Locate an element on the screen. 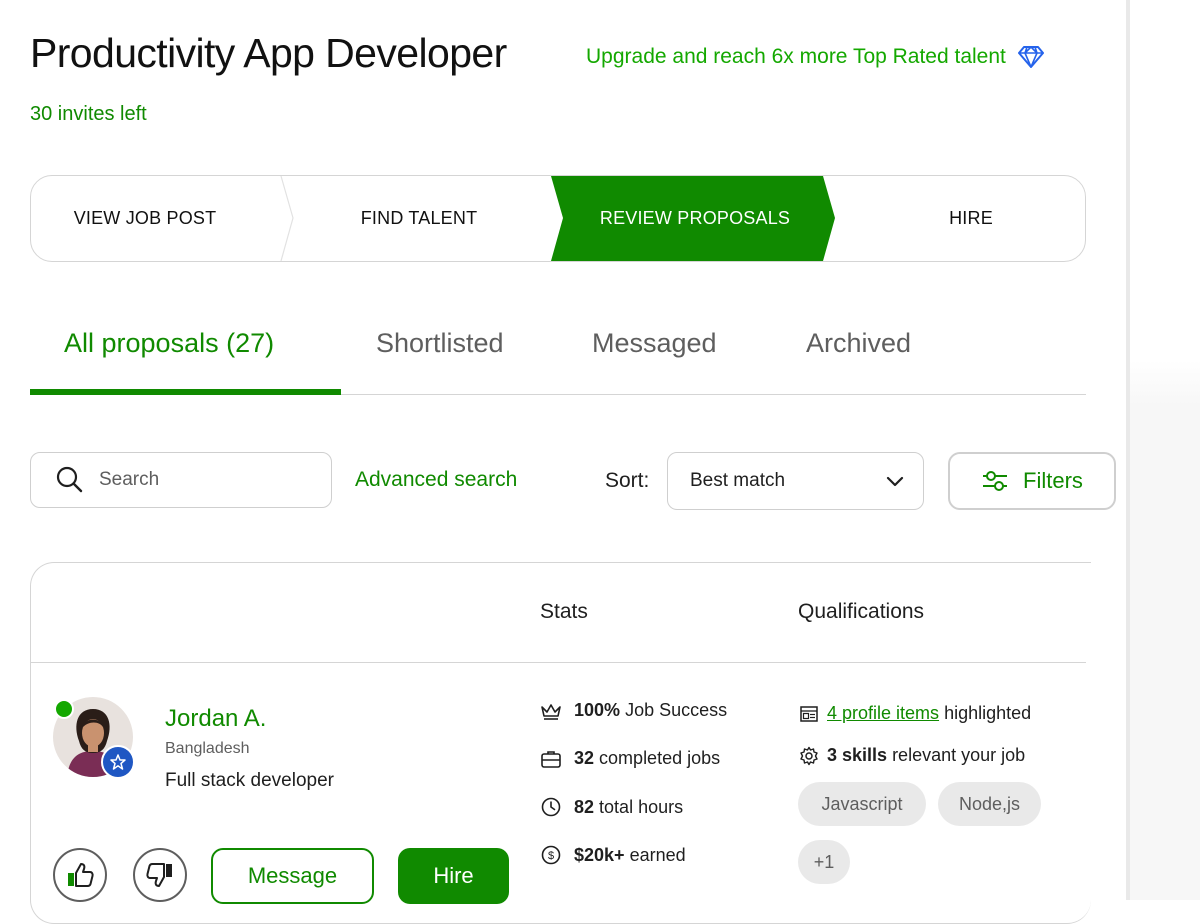  thumbs-down-button is located at coordinates (160, 875).